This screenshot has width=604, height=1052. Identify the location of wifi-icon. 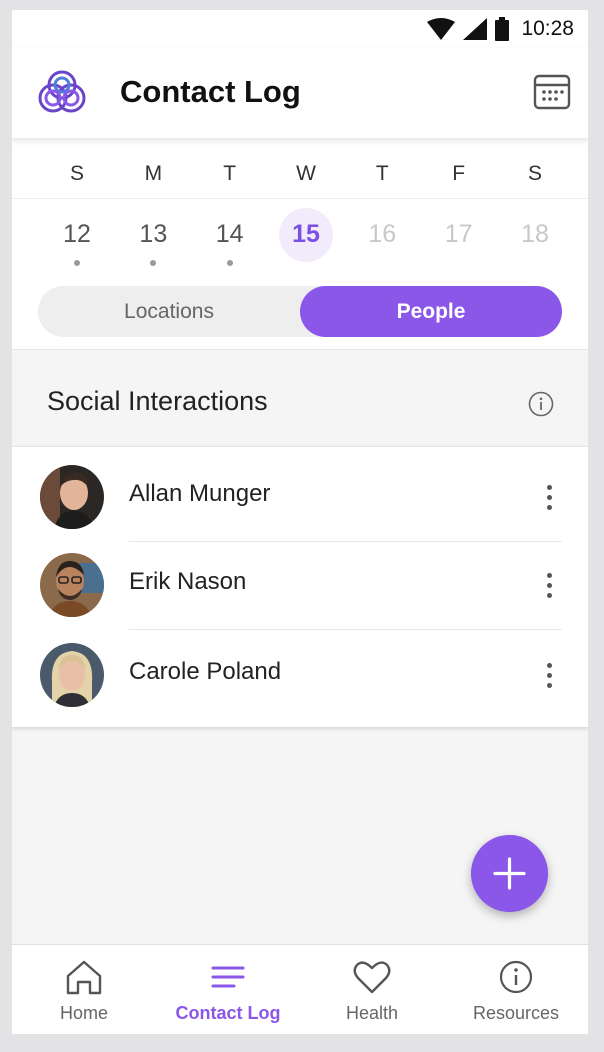
(441, 29).